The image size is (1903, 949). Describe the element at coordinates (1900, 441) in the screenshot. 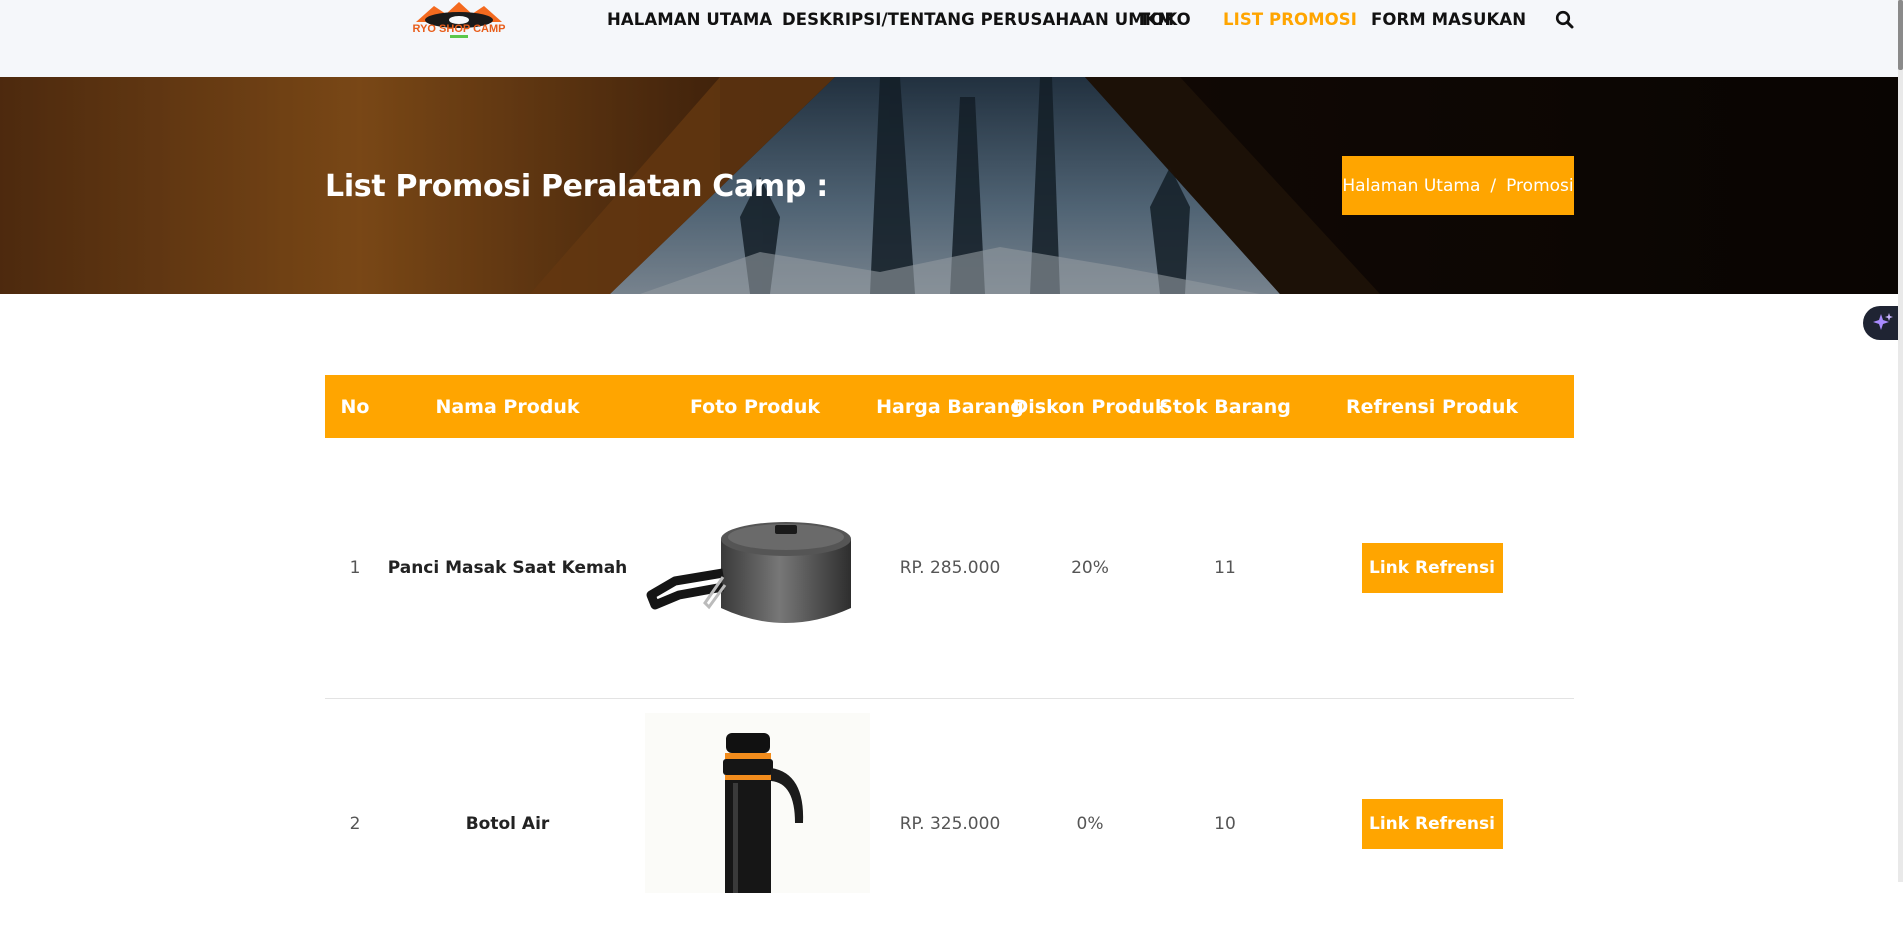

I see `page-scrollbar` at that location.